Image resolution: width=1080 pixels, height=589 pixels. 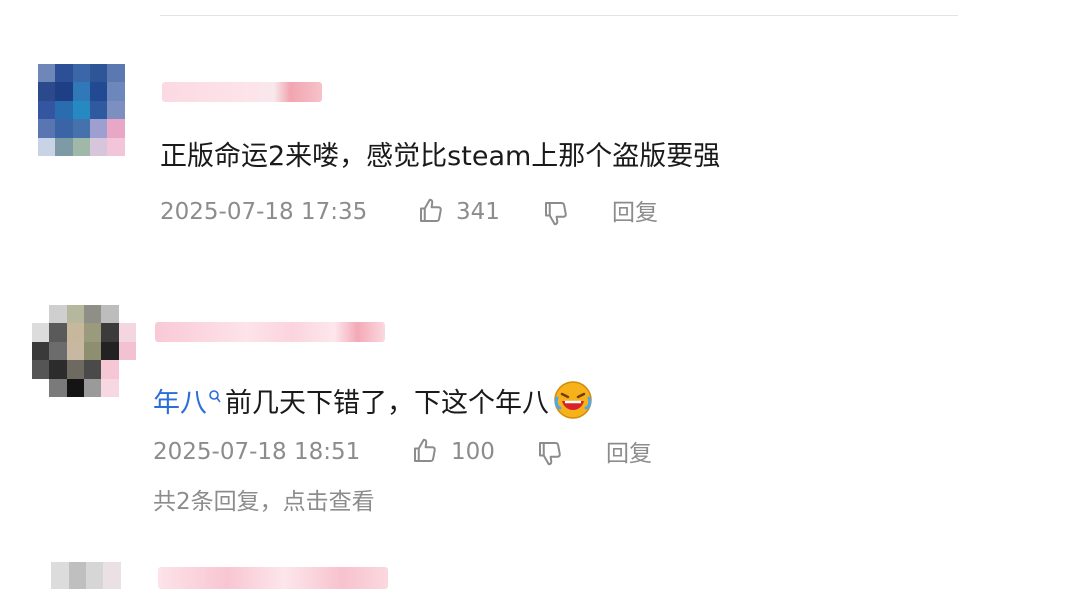 I want to click on mention-link: 年八, so click(x=180, y=403).